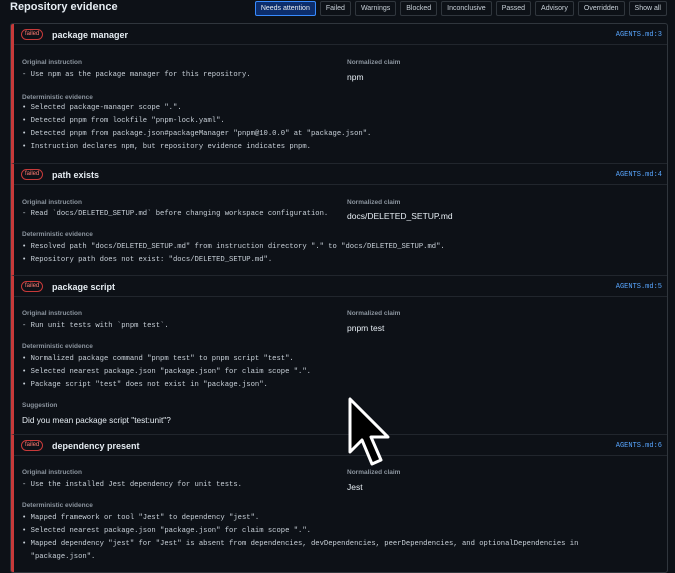 The width and height of the screenshot is (675, 573). Describe the element at coordinates (84, 287) in the screenshot. I see `card-title: package script` at that location.